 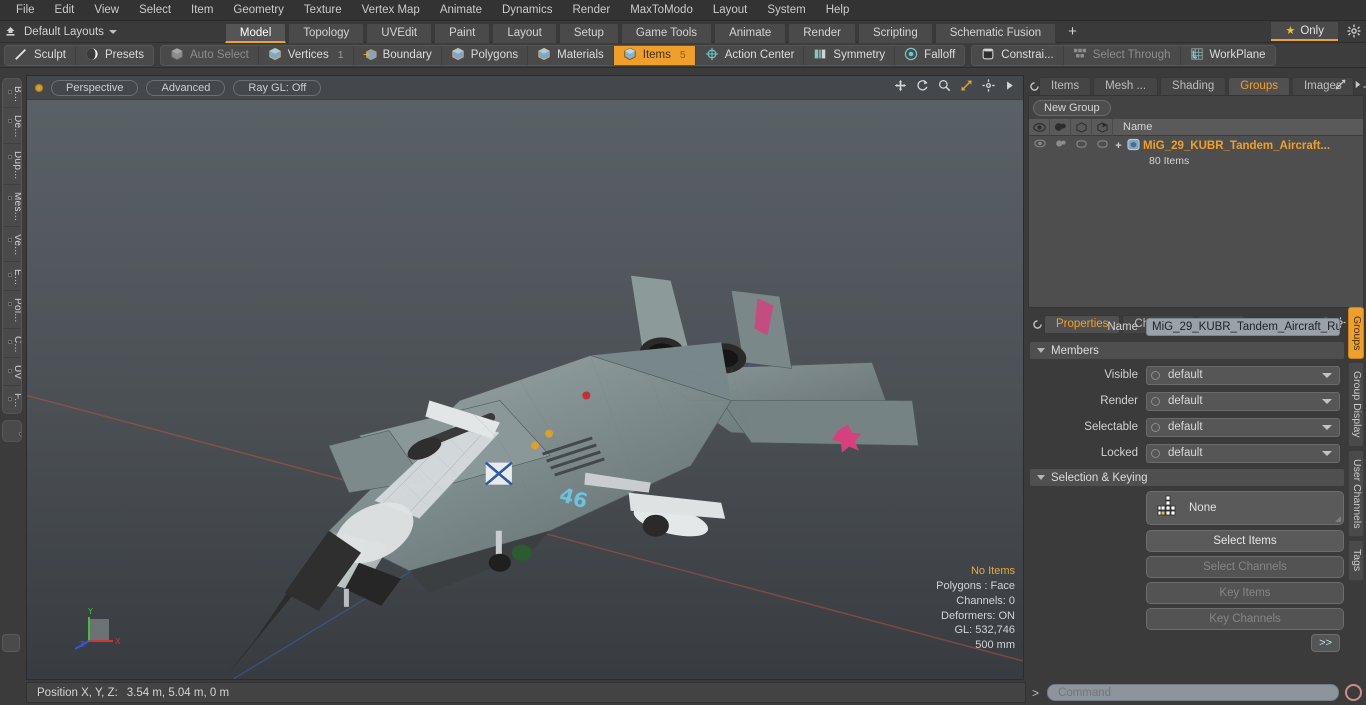 I want to click on left-rail-extra-tab, so click(x=12, y=431).